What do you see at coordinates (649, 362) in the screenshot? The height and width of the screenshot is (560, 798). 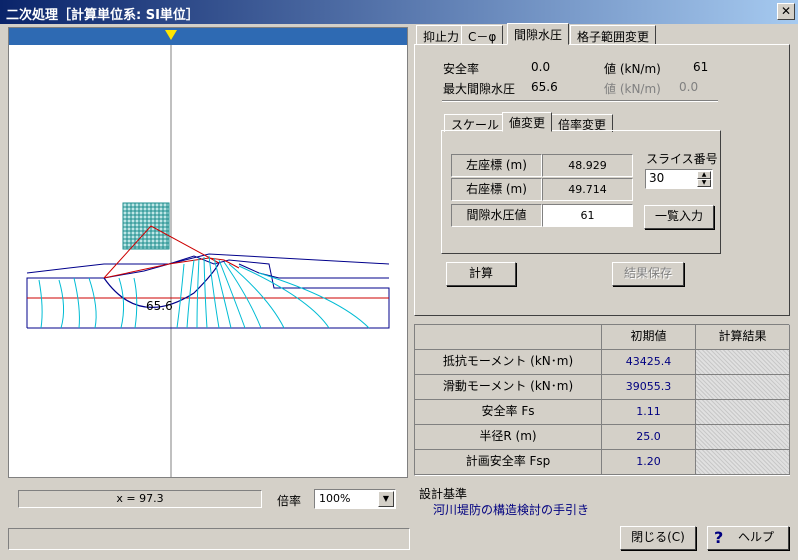 I see `table-row-initial: 43425.4` at bounding box center [649, 362].